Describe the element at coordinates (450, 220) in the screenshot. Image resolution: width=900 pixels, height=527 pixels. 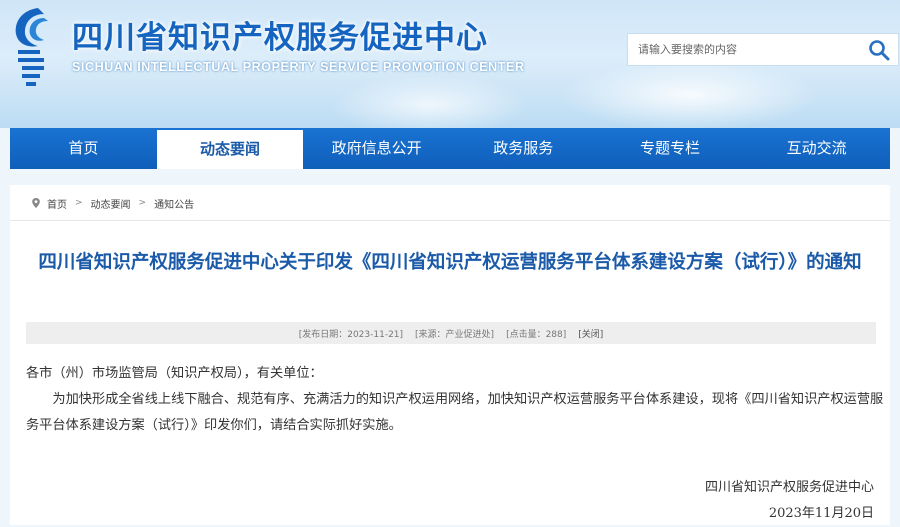
I see `divider` at that location.